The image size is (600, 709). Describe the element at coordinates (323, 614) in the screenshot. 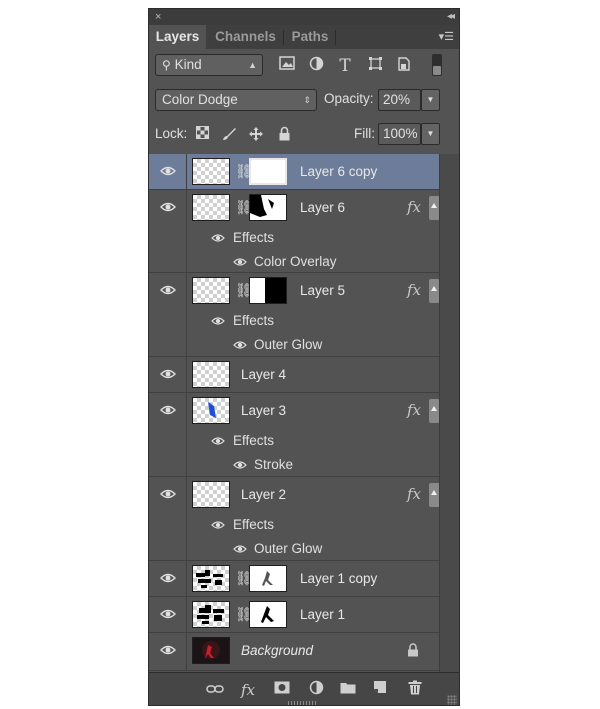

I see `layer-name: Layer 1` at that location.